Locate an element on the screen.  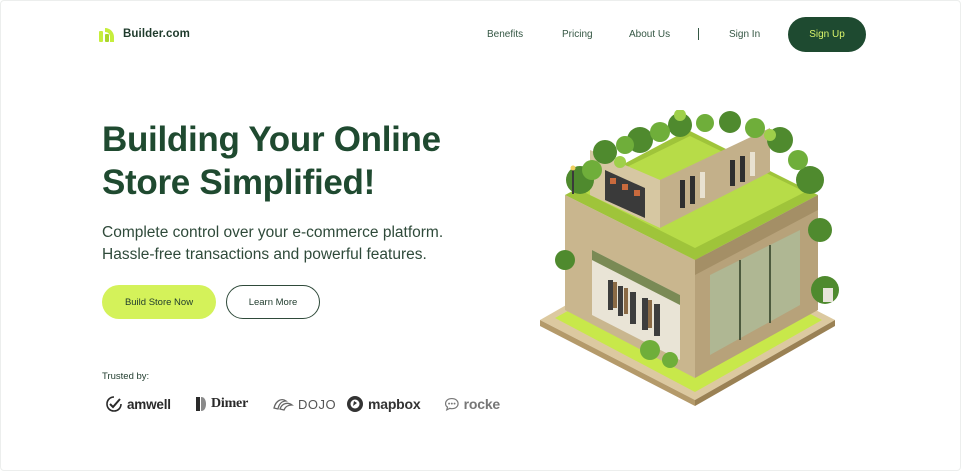
nav-divider is located at coordinates (698, 34).